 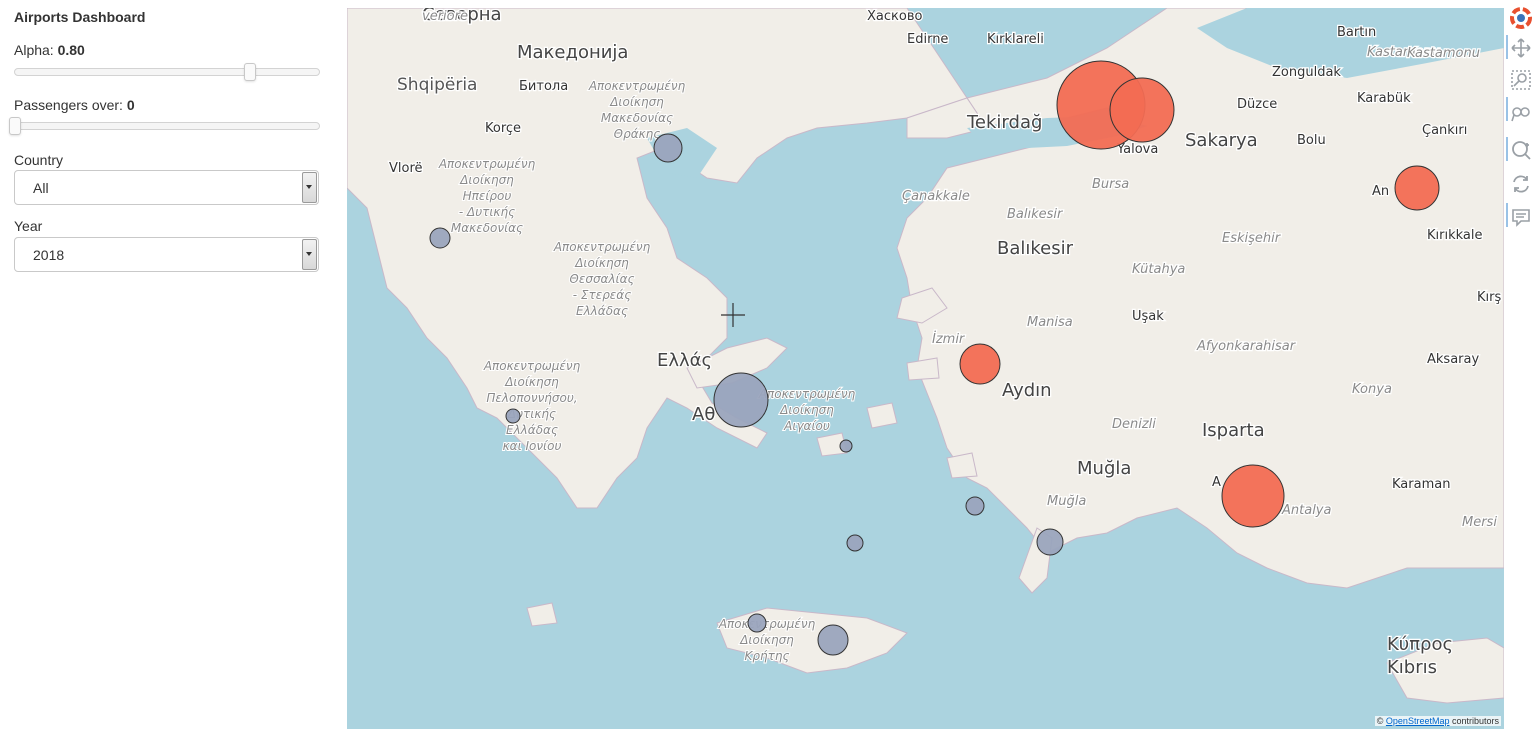 What do you see at coordinates (1418, 721) in the screenshot?
I see `openstreetmap-link: OpenStreetMap` at bounding box center [1418, 721].